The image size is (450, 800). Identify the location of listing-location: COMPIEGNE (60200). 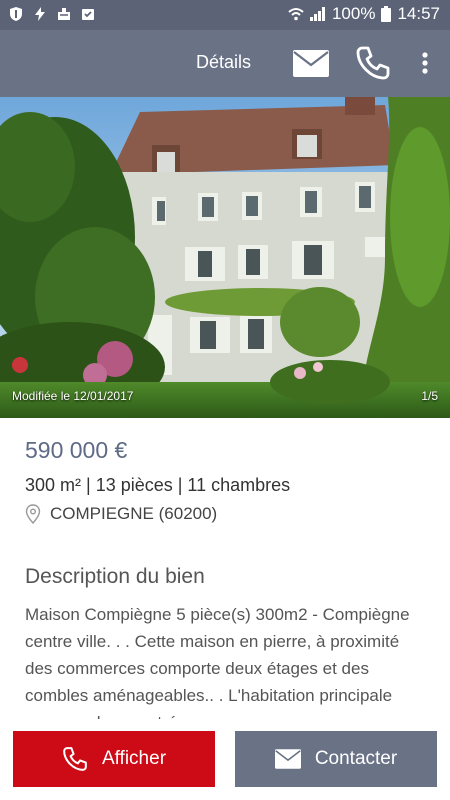
(121, 514).